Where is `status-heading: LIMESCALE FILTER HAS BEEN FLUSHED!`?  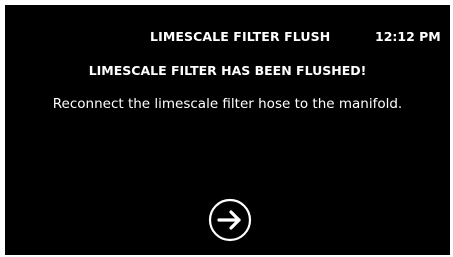 status-heading: LIMESCALE FILTER HAS BEEN FLUSHED! is located at coordinates (227, 70).